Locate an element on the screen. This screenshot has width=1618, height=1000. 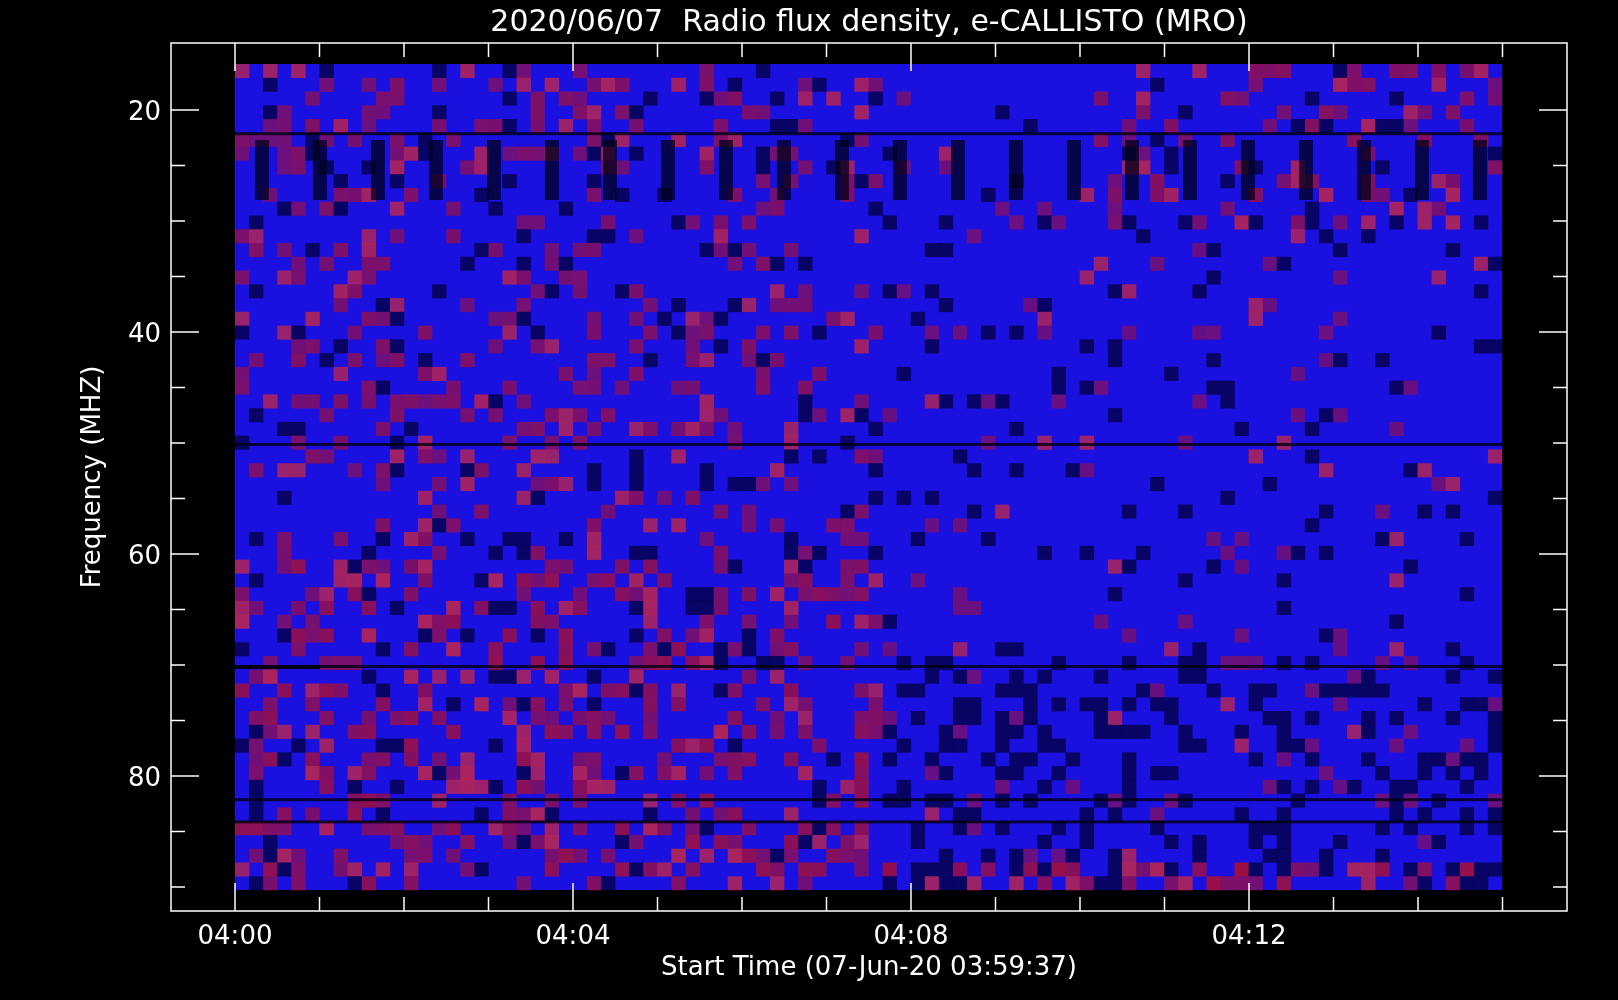
y-tick-label: 40 is located at coordinates (144, 333).